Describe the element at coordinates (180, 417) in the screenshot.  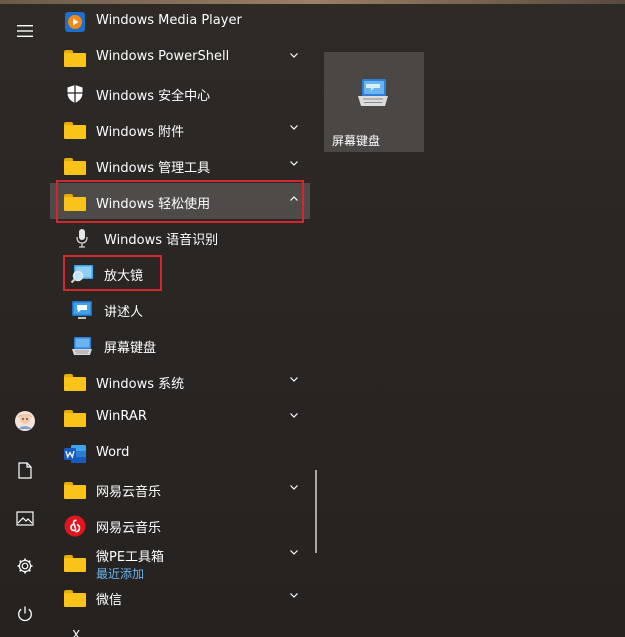
I see `list-item-winrar-folder: WinRAR` at that location.